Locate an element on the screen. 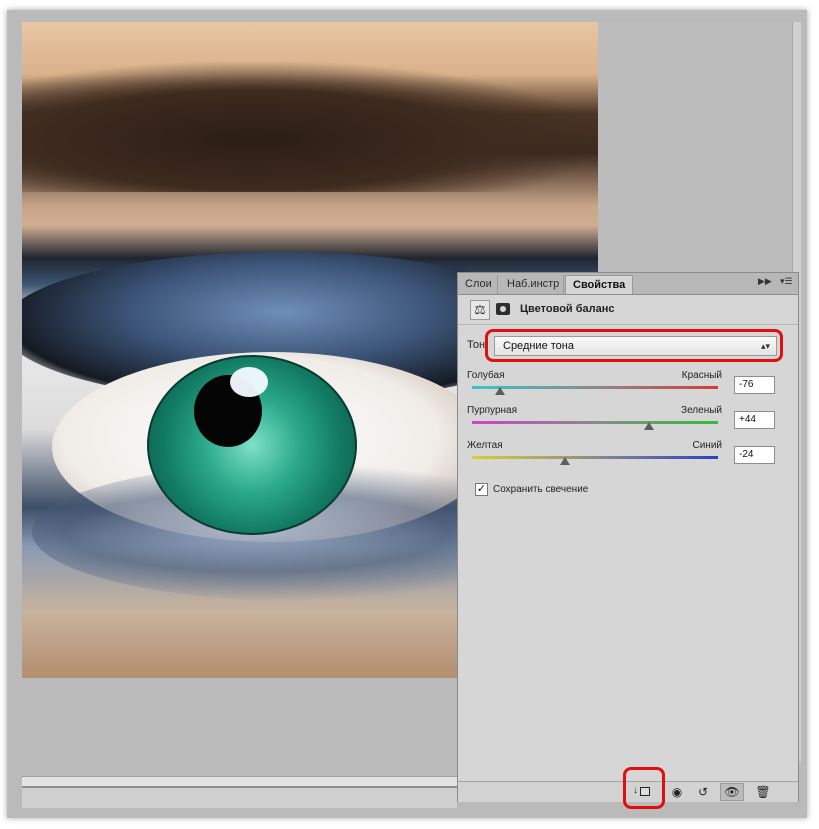 The width and height of the screenshot is (819, 829). slider-right-label: Зеленый is located at coordinates (701, 410).